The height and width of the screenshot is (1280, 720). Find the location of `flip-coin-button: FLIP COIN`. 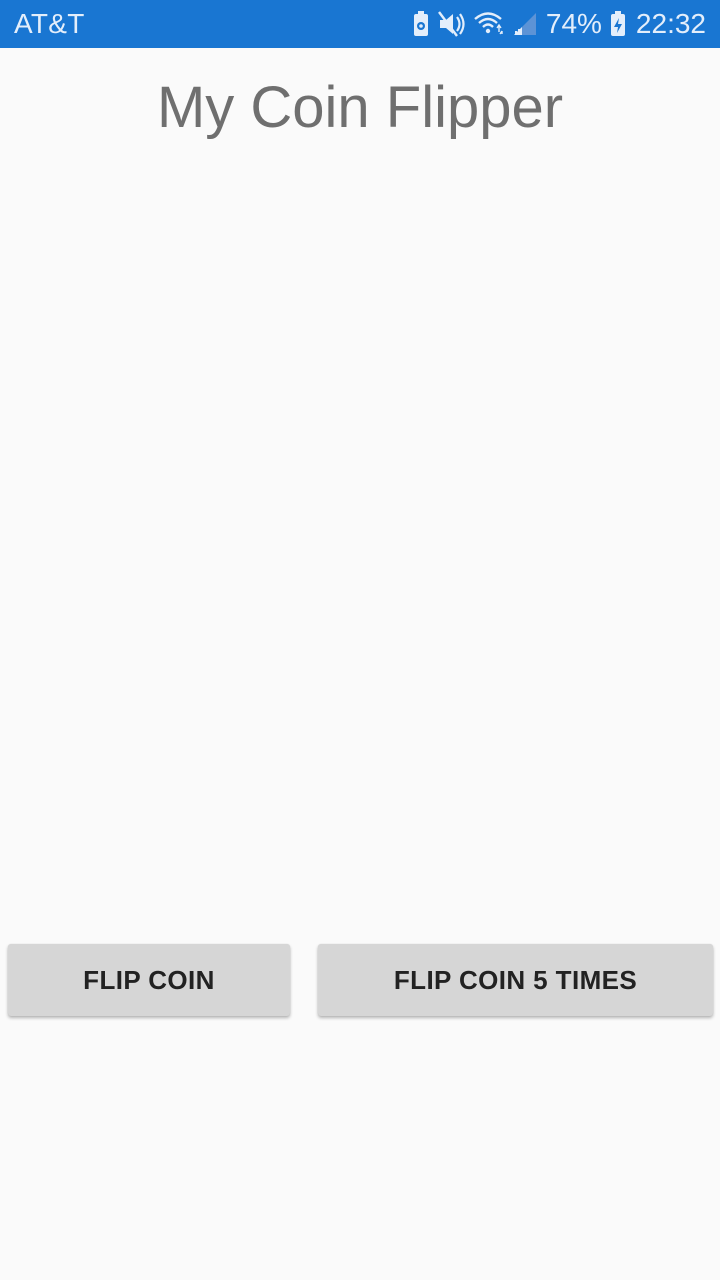

flip-coin-button: FLIP COIN is located at coordinates (149, 980).